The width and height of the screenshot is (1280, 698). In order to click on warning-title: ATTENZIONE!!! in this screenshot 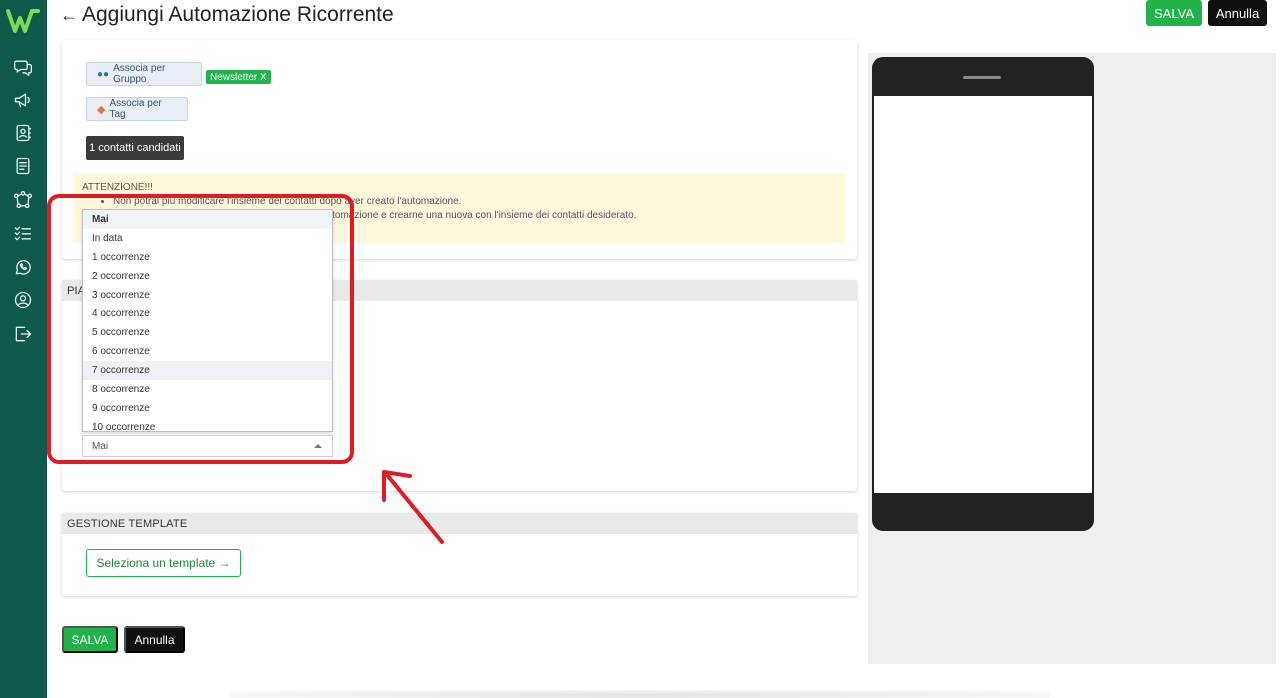, I will do `click(117, 187)`.